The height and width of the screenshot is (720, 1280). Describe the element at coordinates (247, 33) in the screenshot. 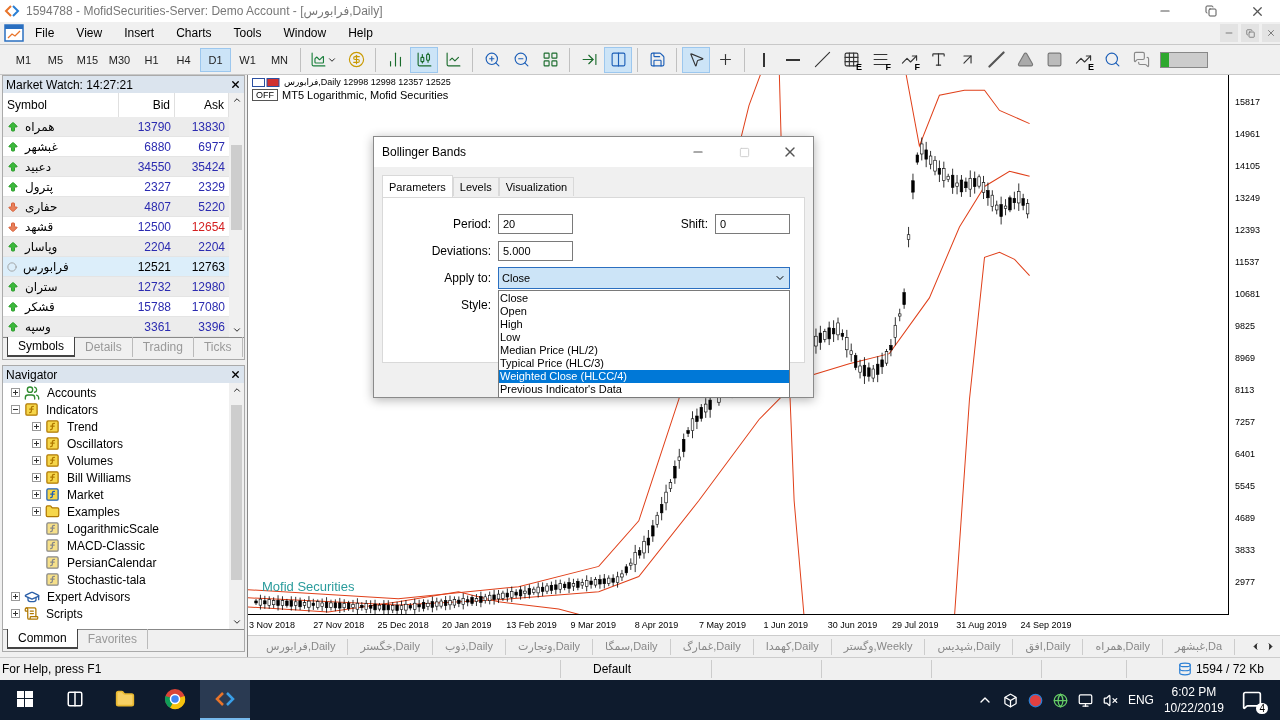

I see `menu-item: Tools` at that location.